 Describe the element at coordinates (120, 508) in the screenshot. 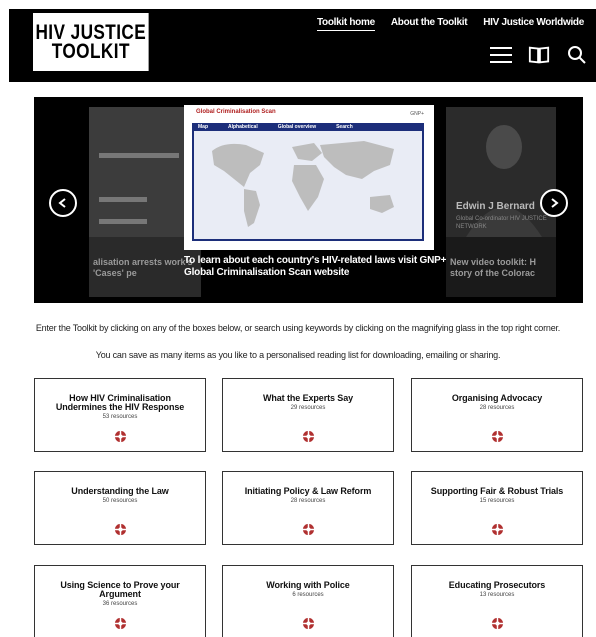

I see `tile-understanding-law: Understanding the Law 50 resources` at that location.